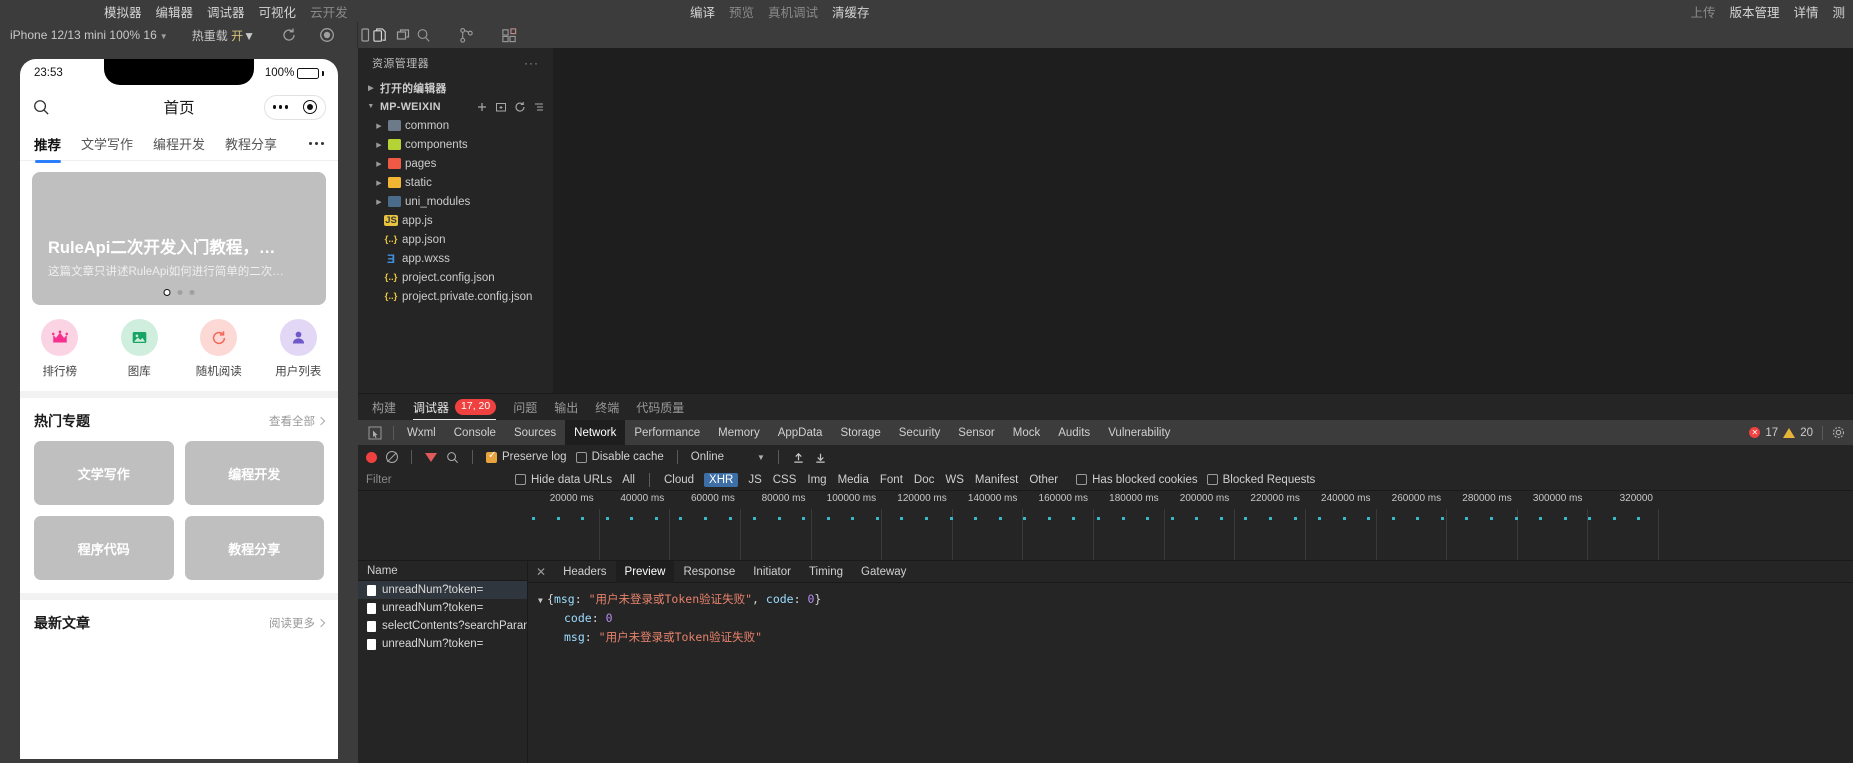 This screenshot has width=1853, height=763. What do you see at coordinates (226, 11) in the screenshot?
I see `menu-debugger: 调试器` at bounding box center [226, 11].